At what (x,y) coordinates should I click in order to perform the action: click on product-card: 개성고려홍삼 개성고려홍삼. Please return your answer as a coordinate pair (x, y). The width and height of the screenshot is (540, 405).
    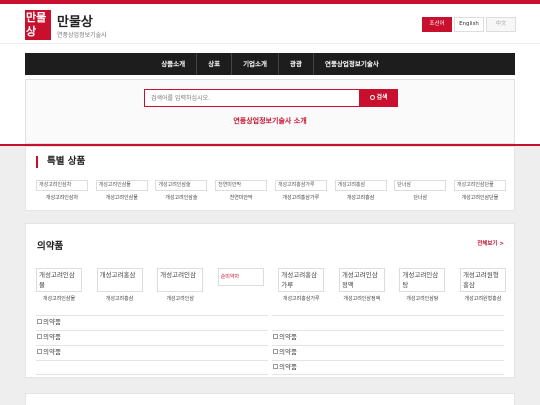
    Looking at the image, I should click on (360, 190).